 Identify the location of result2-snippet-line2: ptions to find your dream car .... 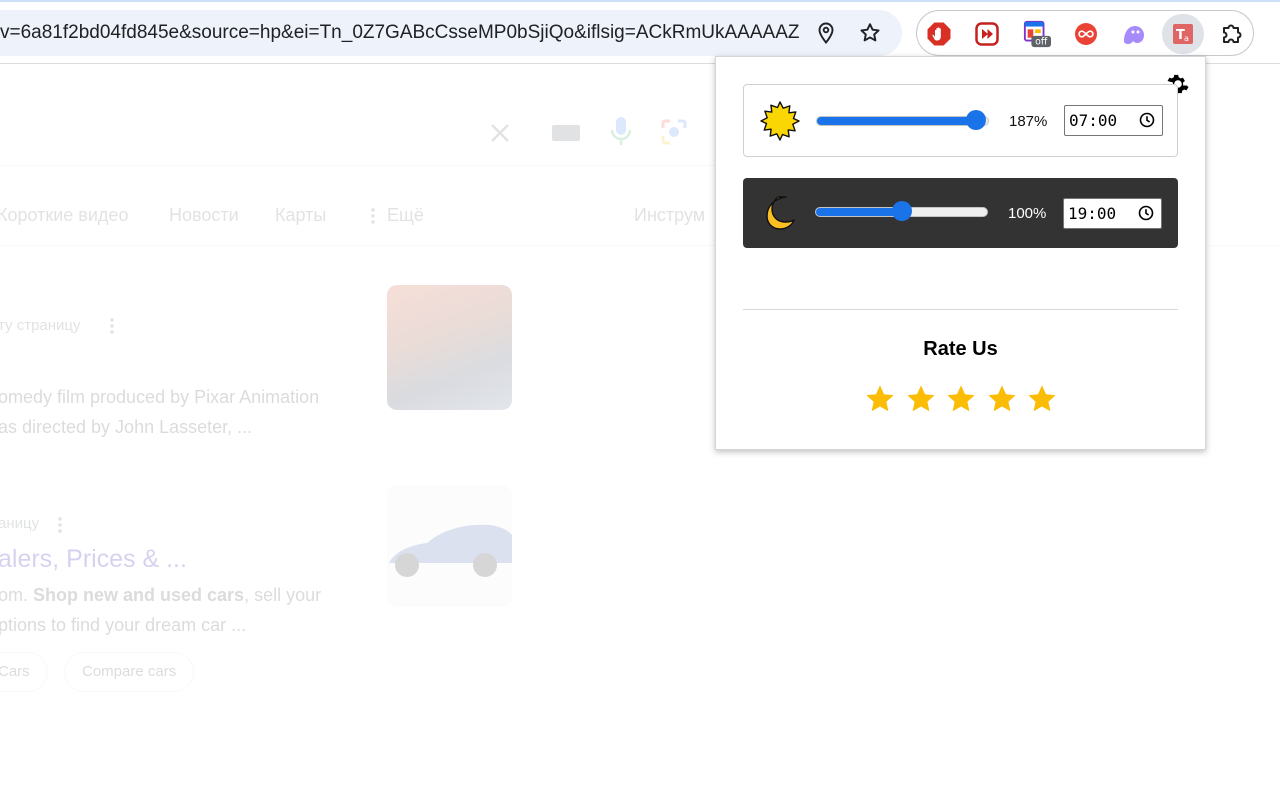
(123, 625).